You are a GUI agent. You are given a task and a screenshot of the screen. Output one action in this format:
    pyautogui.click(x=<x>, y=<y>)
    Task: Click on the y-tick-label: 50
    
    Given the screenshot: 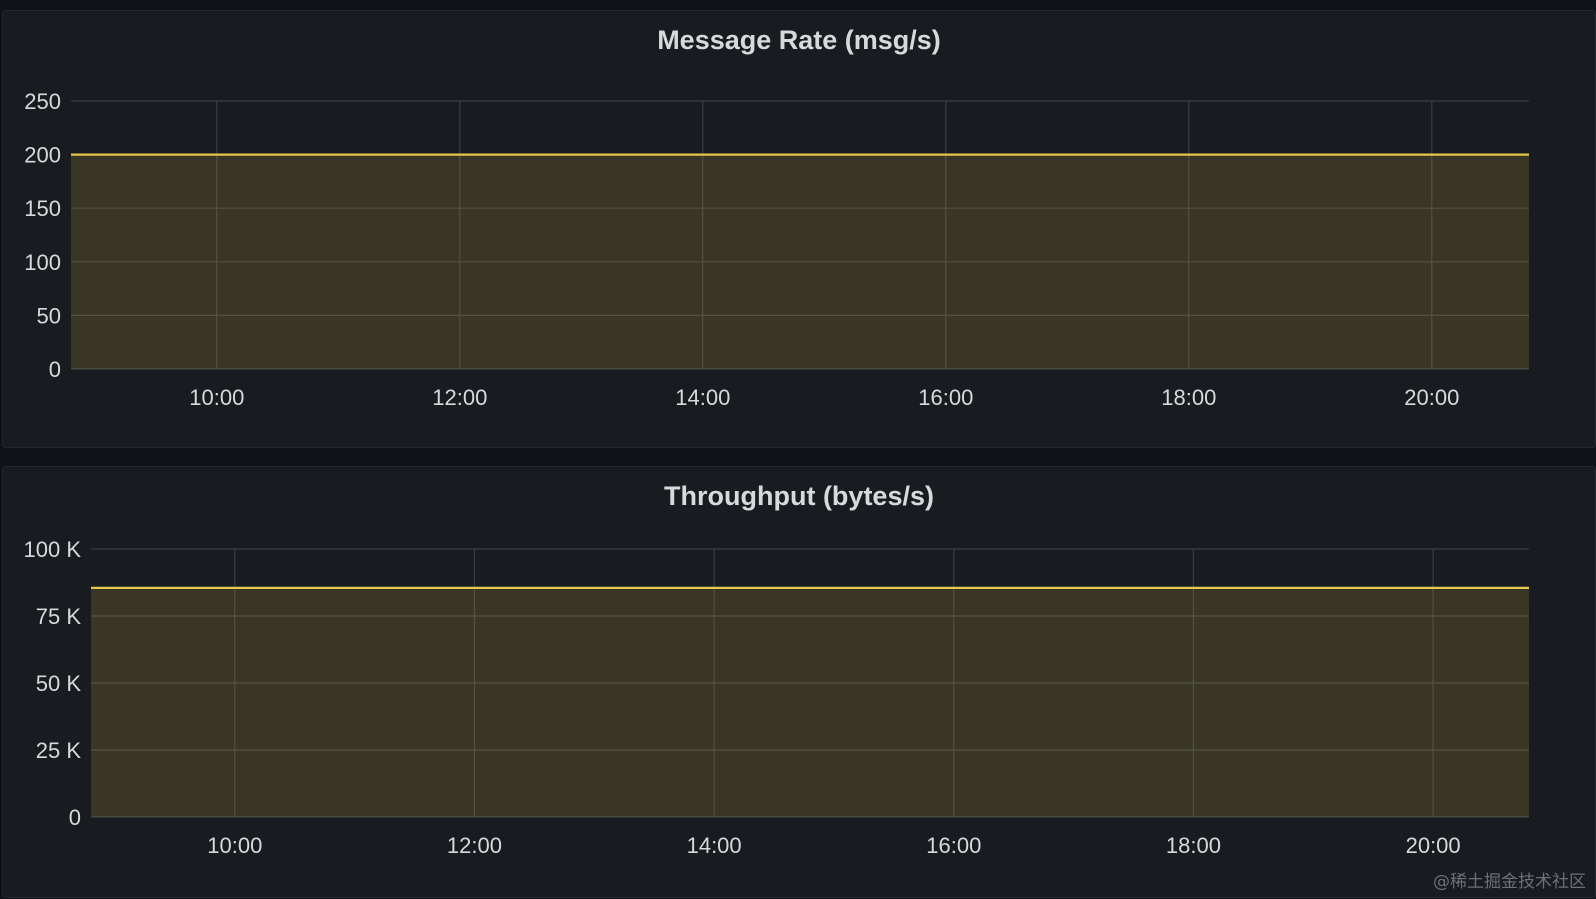 What is the action you would take?
    pyautogui.click(x=49, y=315)
    